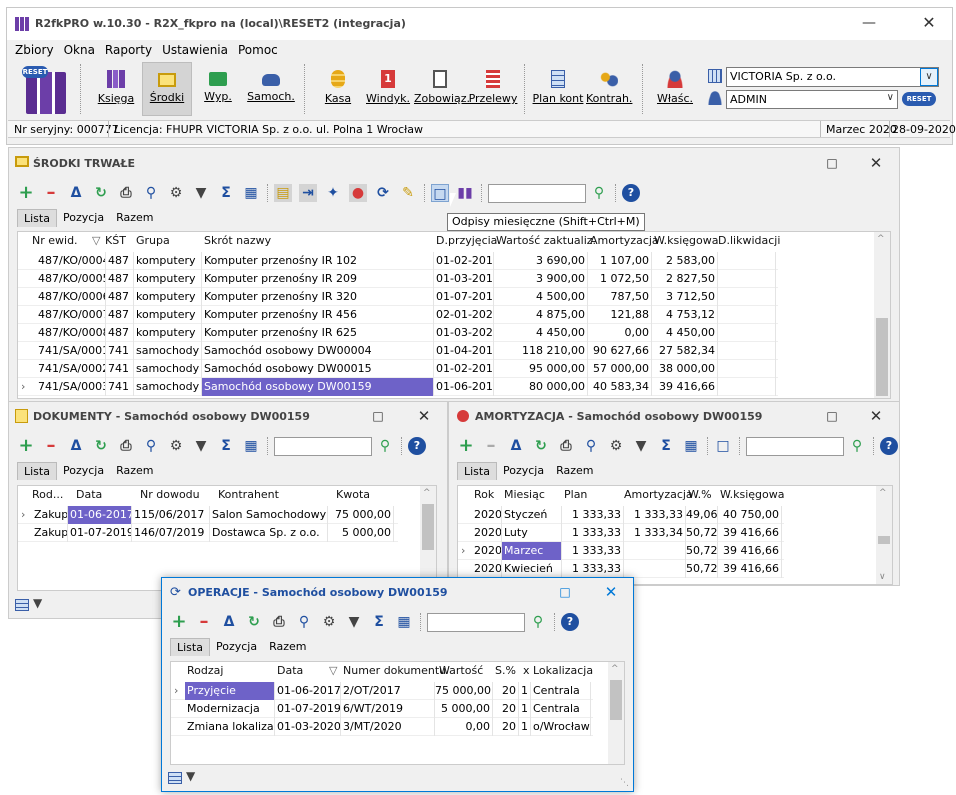  I want to click on apple-icon: ●, so click(358, 193).